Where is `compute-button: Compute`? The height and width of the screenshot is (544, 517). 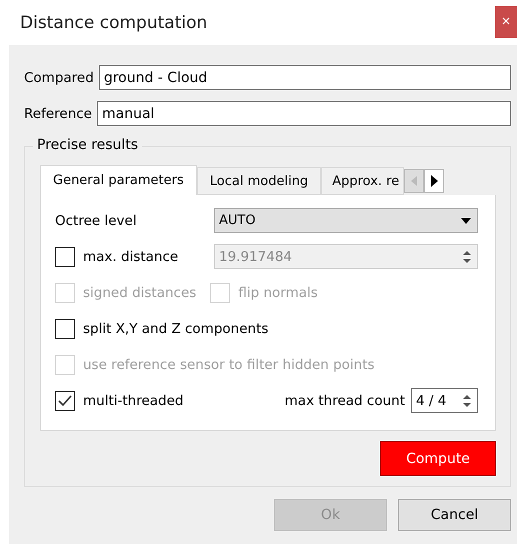 compute-button: Compute is located at coordinates (438, 458).